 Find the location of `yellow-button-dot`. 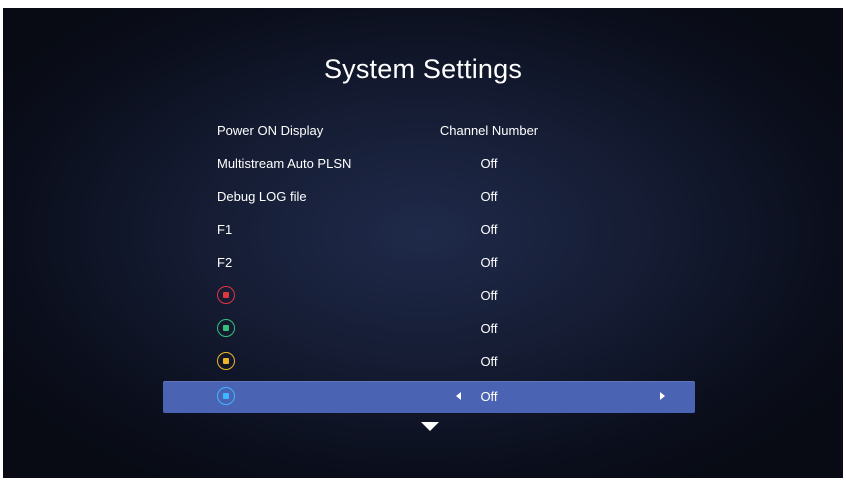

yellow-button-dot is located at coordinates (226, 361).